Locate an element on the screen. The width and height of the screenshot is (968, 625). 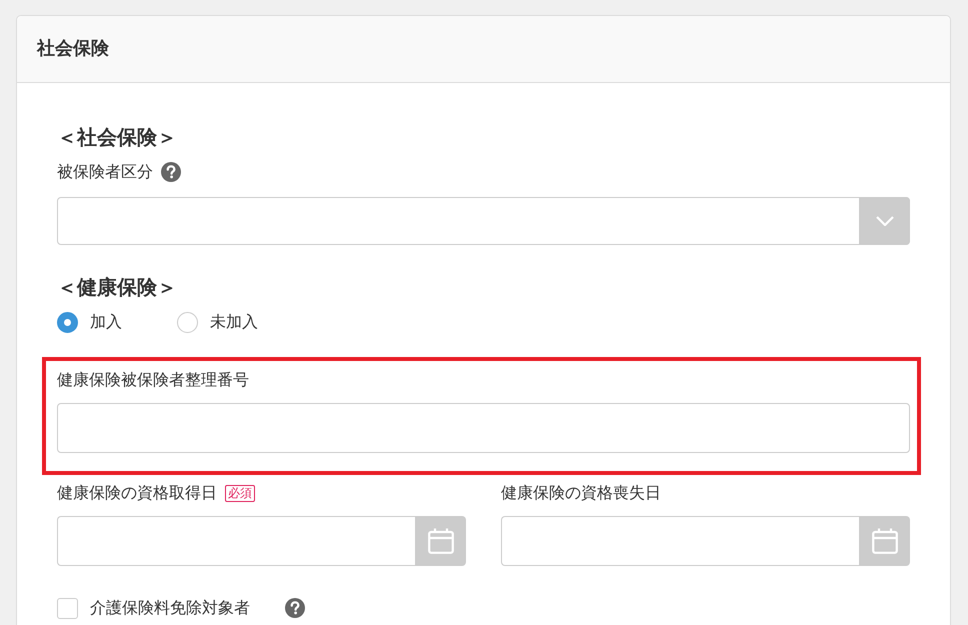
field-label: 健康保険被保険者整理番号 is located at coordinates (153, 380).